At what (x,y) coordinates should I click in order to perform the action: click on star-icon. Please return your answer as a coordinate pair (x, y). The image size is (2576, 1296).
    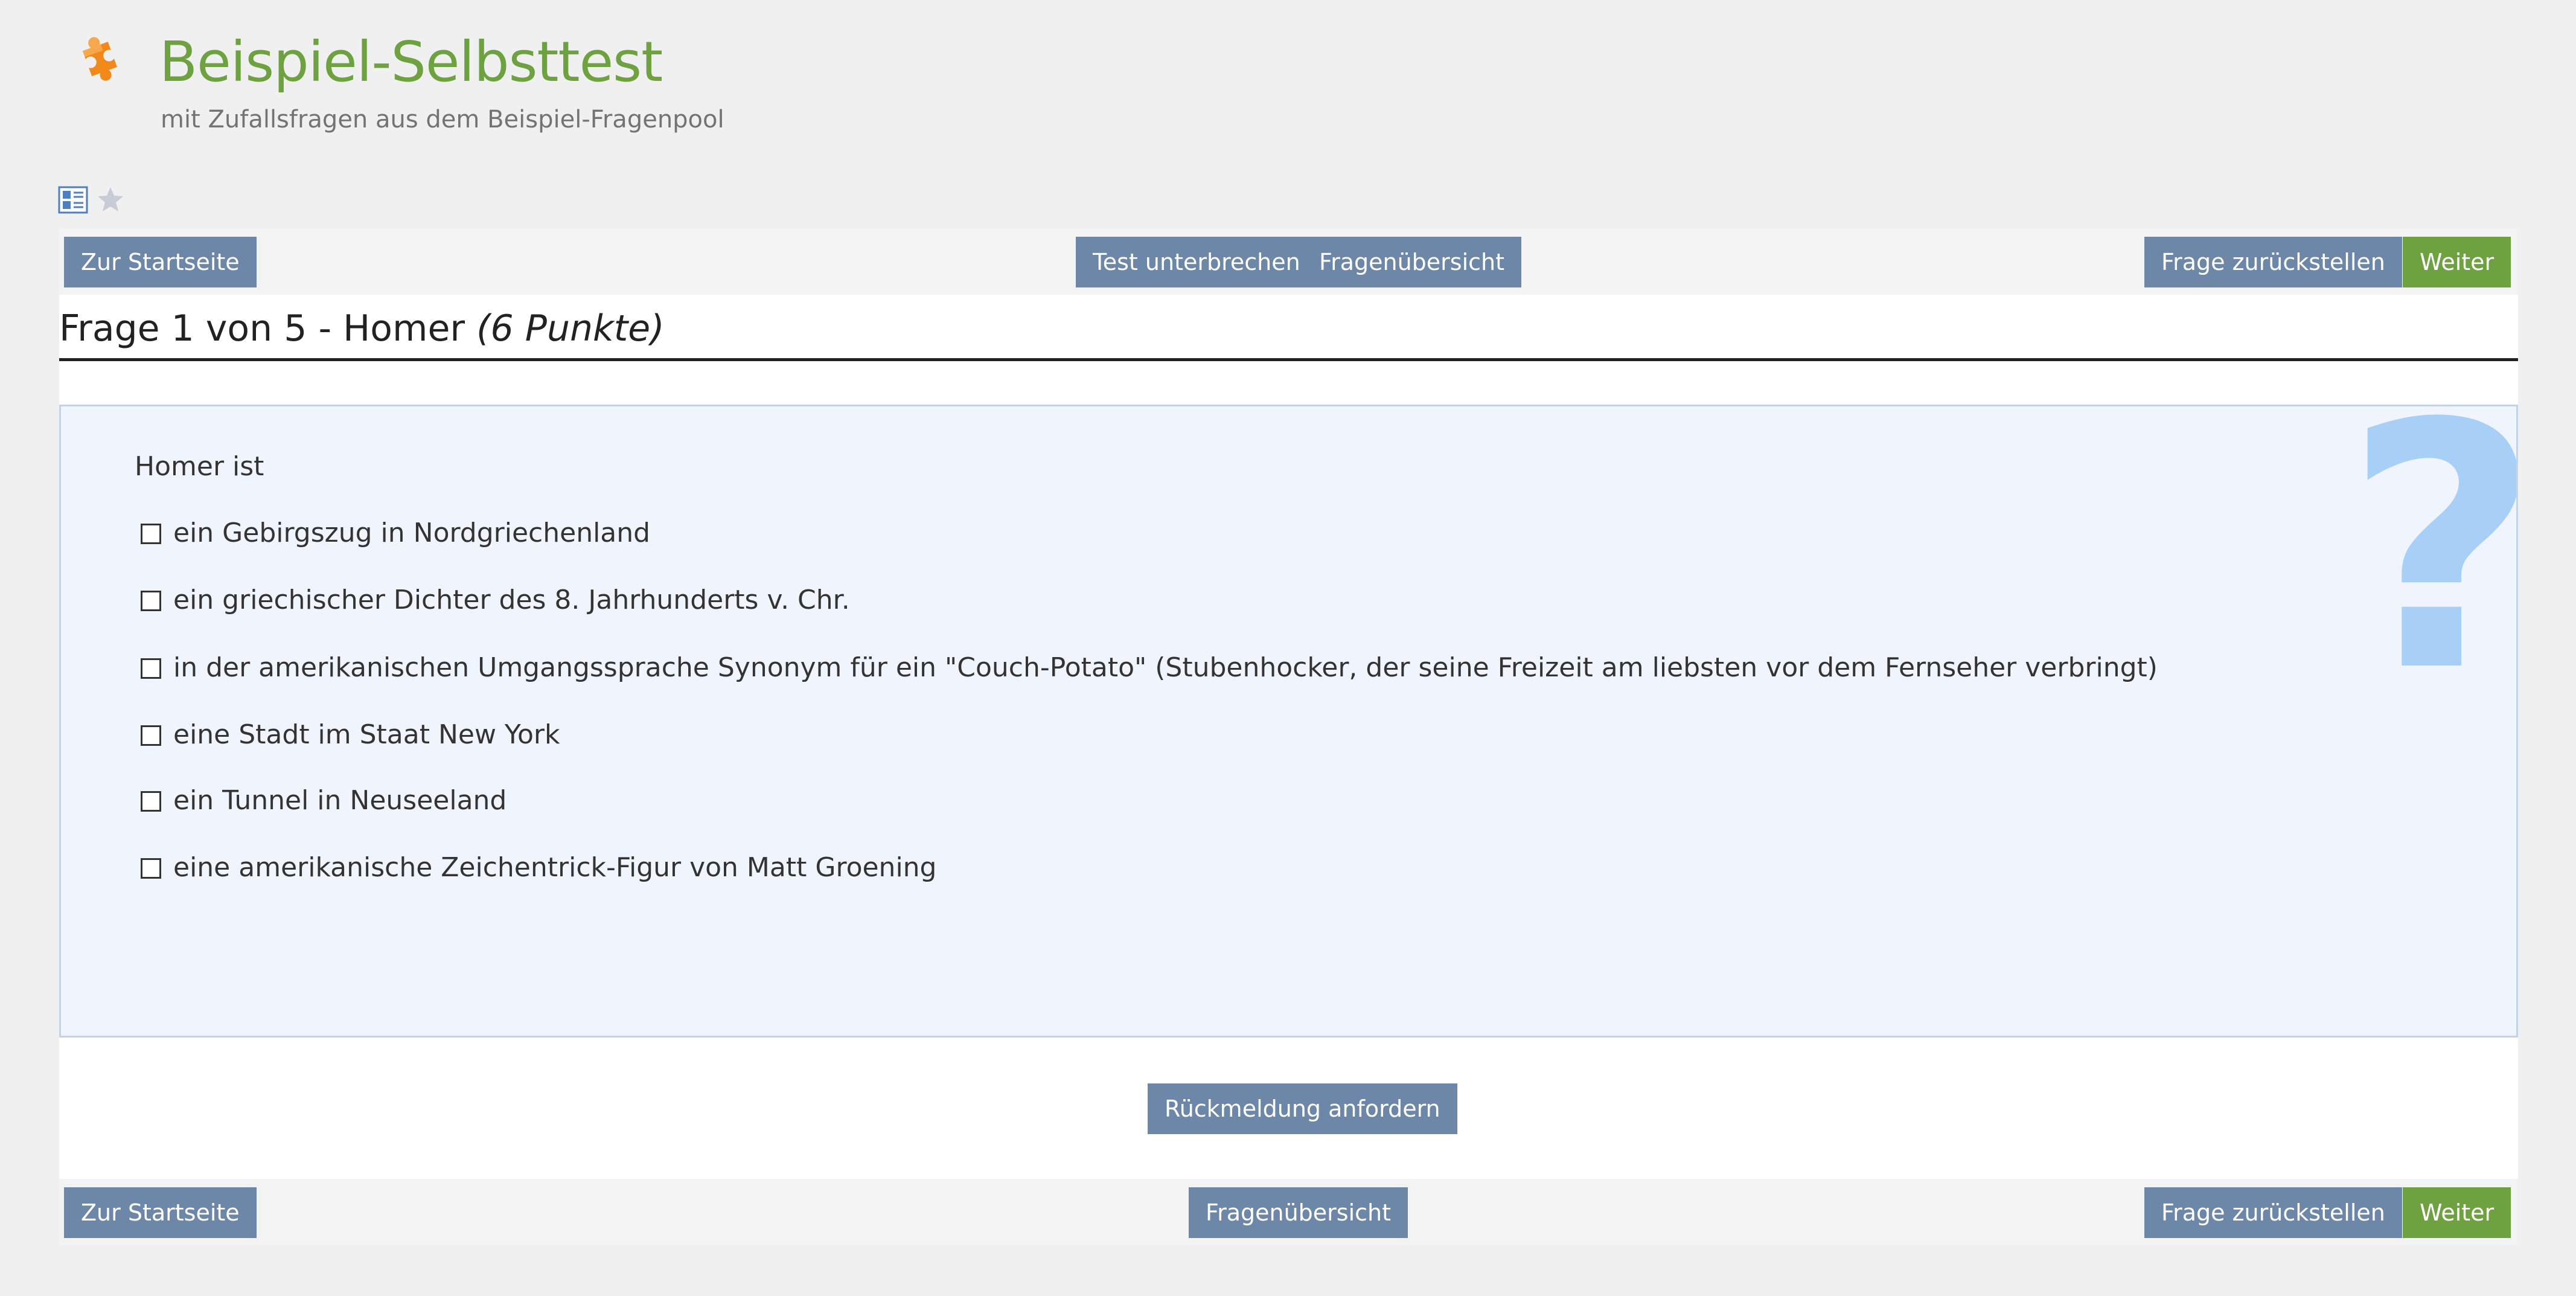
    Looking at the image, I should click on (111, 200).